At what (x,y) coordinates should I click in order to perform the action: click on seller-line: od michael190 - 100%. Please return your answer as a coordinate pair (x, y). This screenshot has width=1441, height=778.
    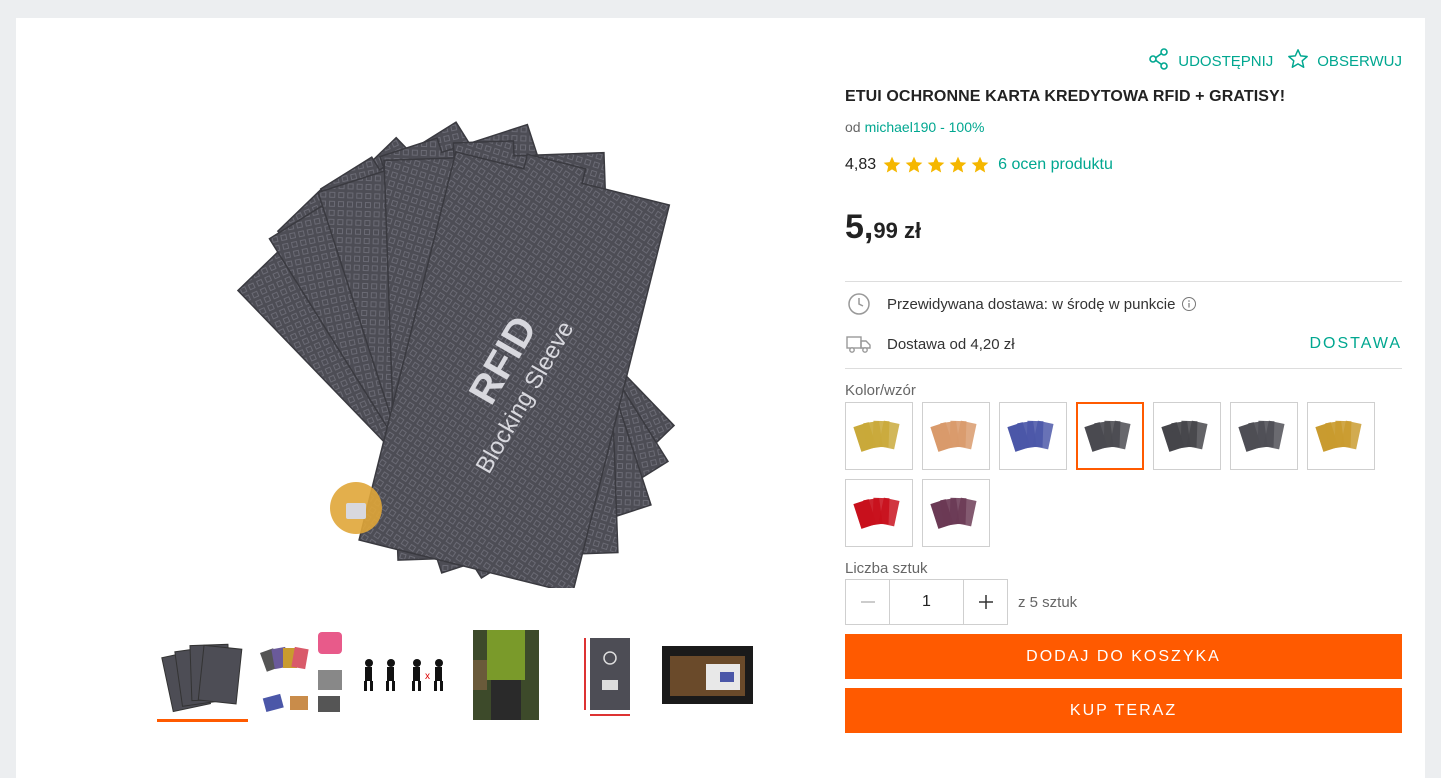
    Looking at the image, I should click on (914, 127).